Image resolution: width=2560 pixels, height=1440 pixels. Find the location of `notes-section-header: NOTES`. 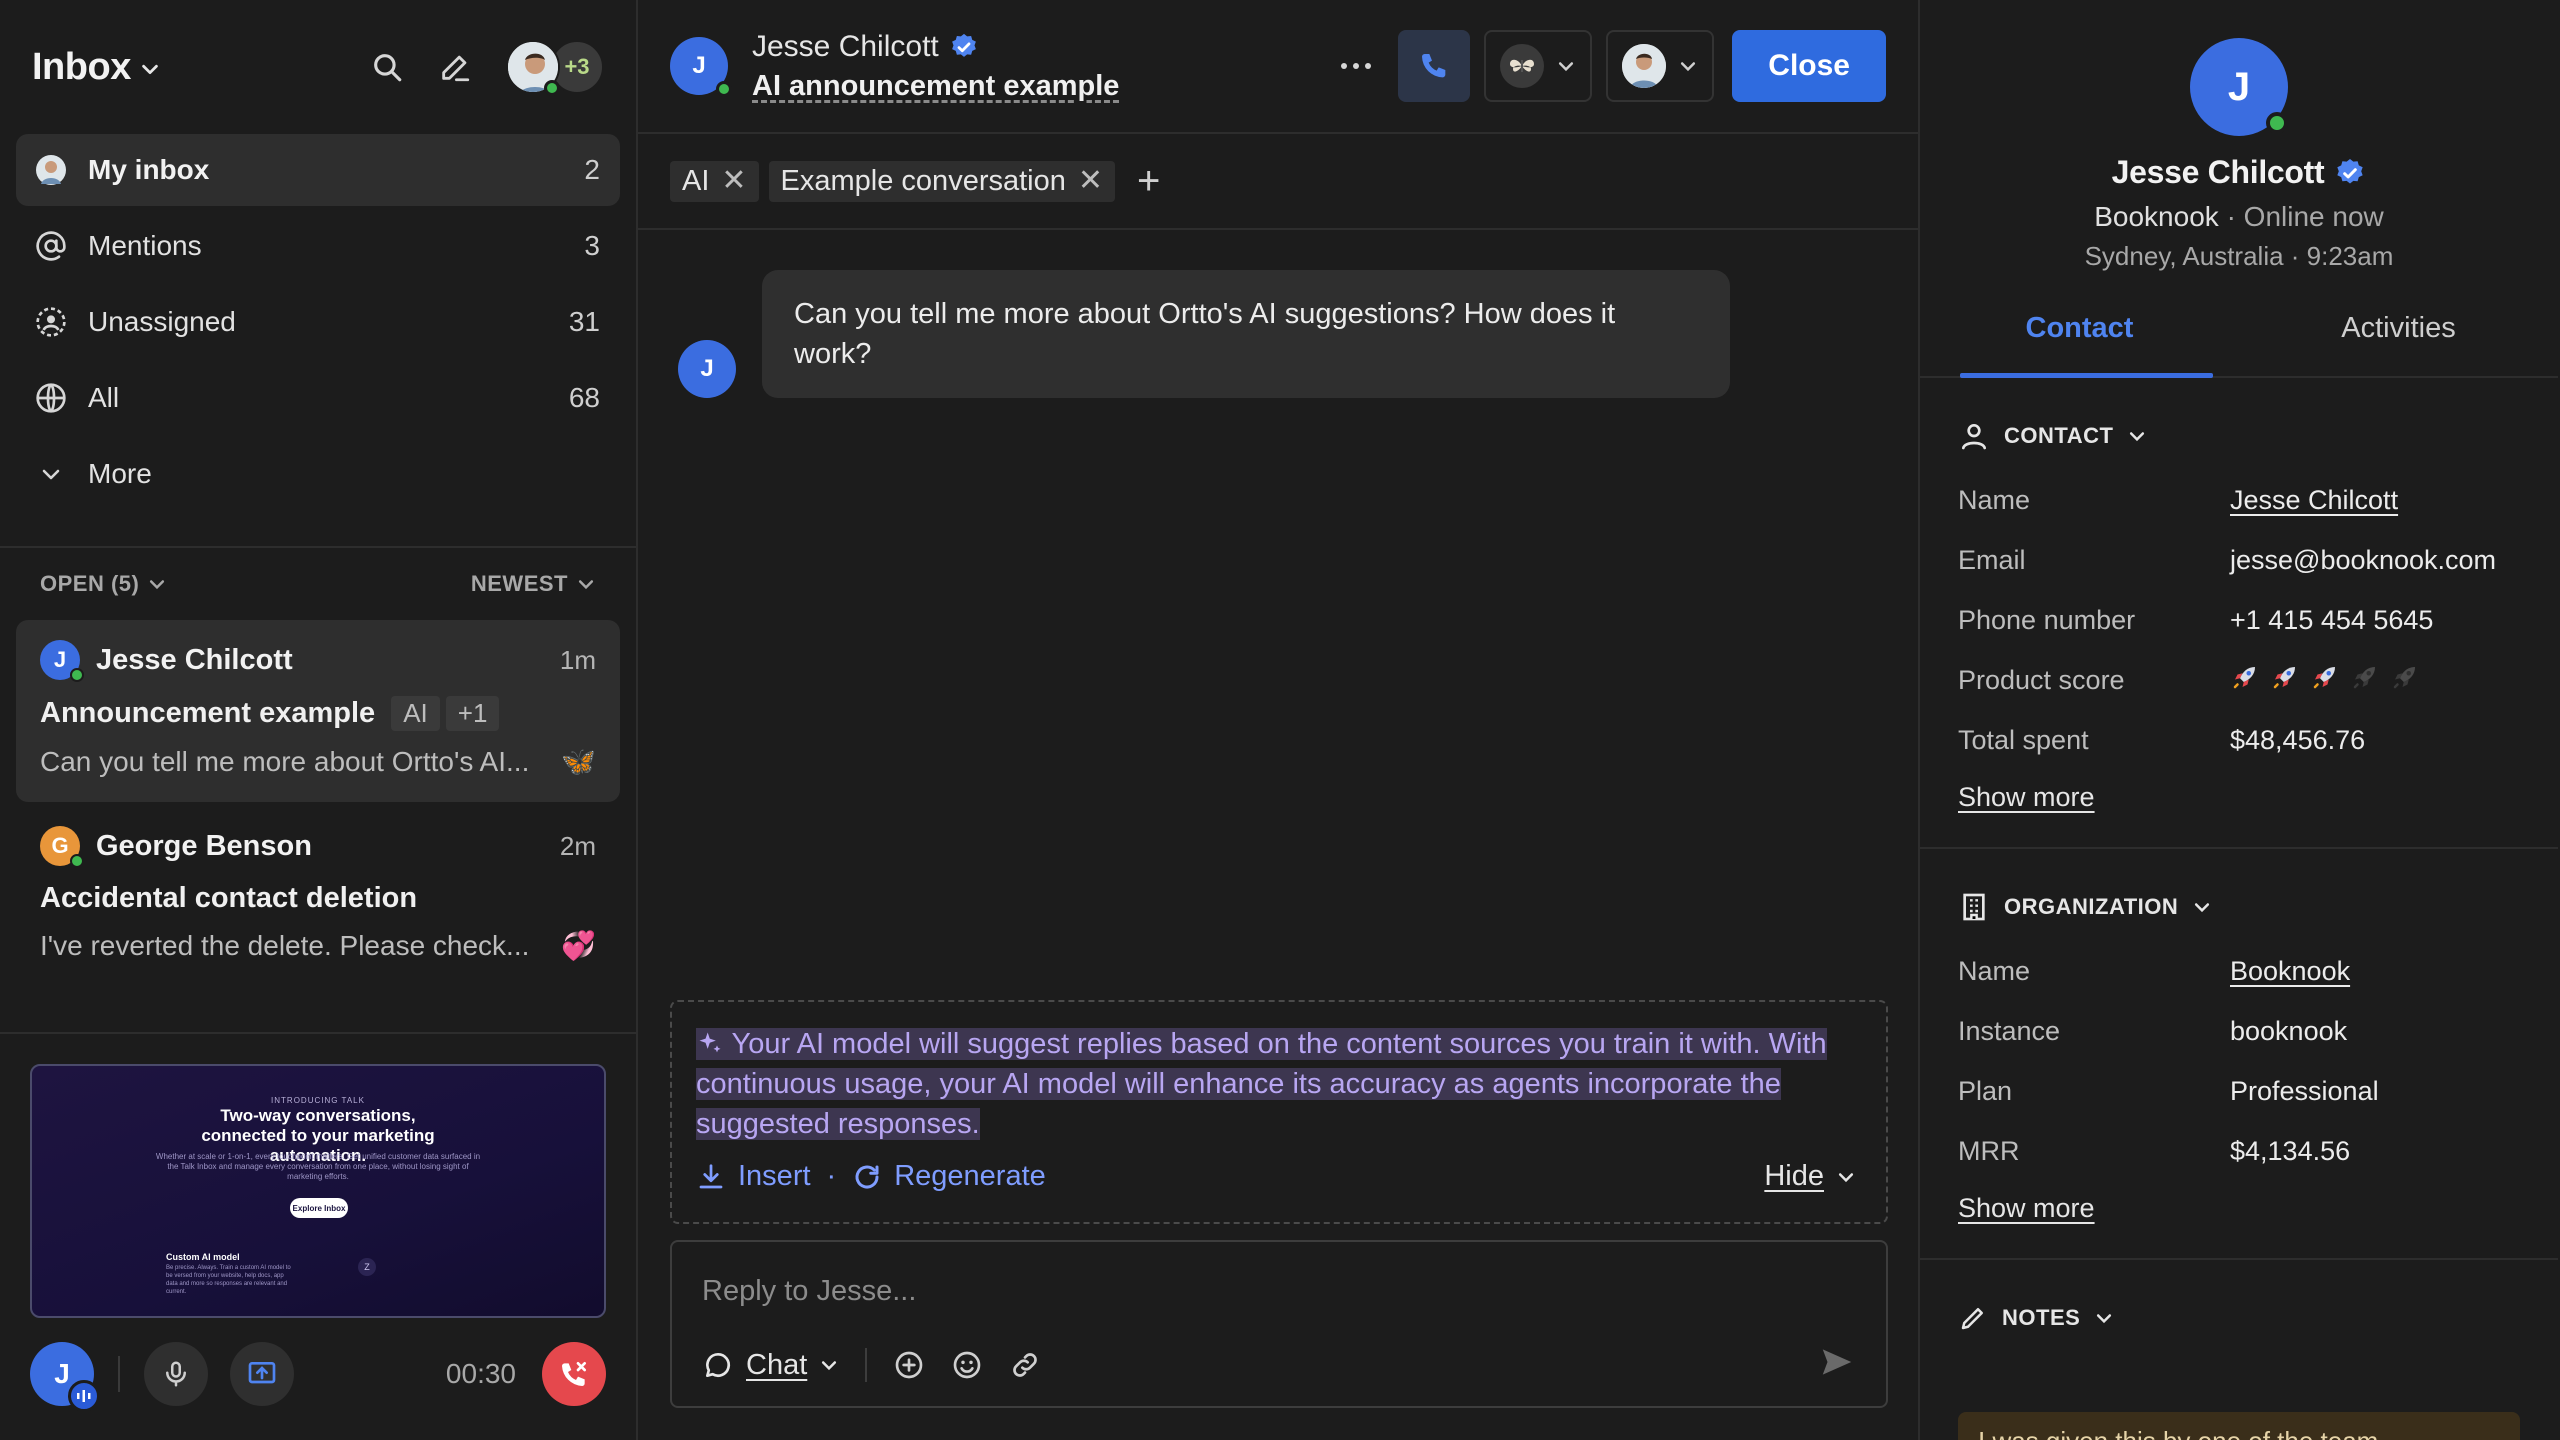

notes-section-header: NOTES is located at coordinates (2239, 1318).